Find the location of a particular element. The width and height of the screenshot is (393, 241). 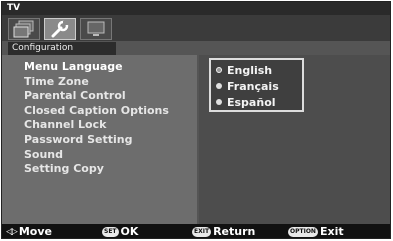

language-label: Español is located at coordinates (251, 102).